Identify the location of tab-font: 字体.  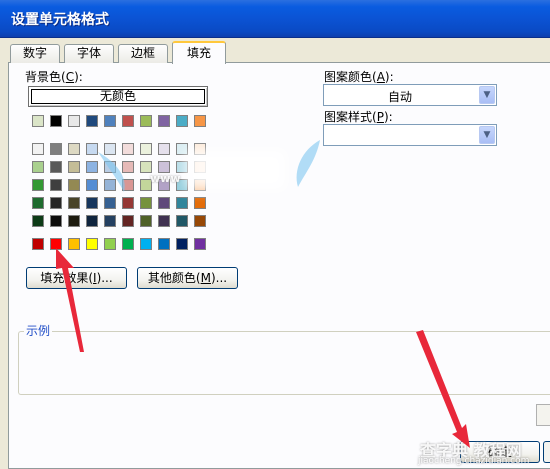
(89, 53).